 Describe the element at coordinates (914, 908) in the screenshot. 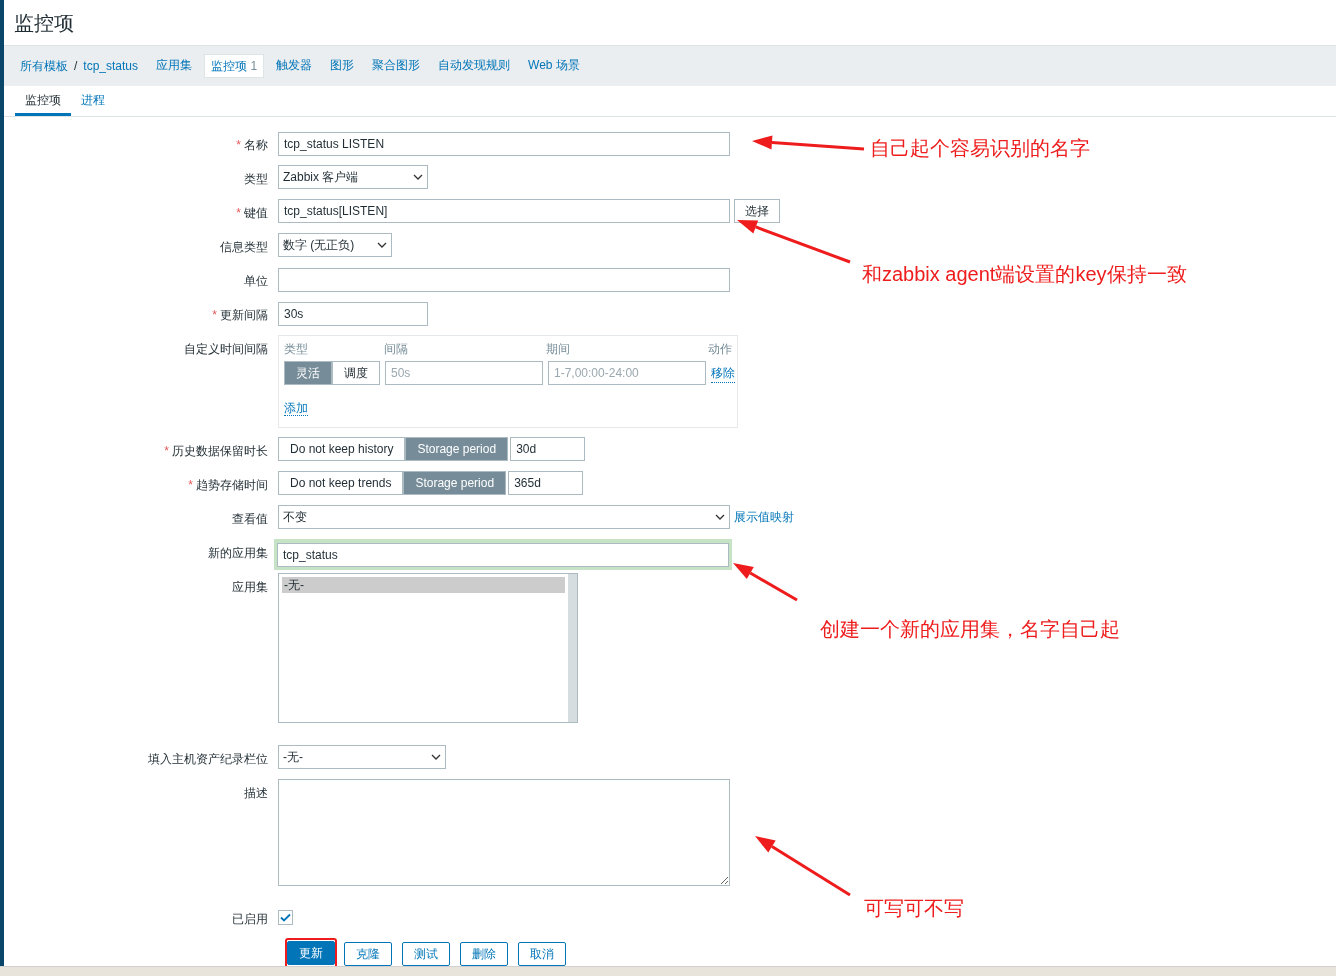

I see `annotation-text: 可写可不写` at that location.